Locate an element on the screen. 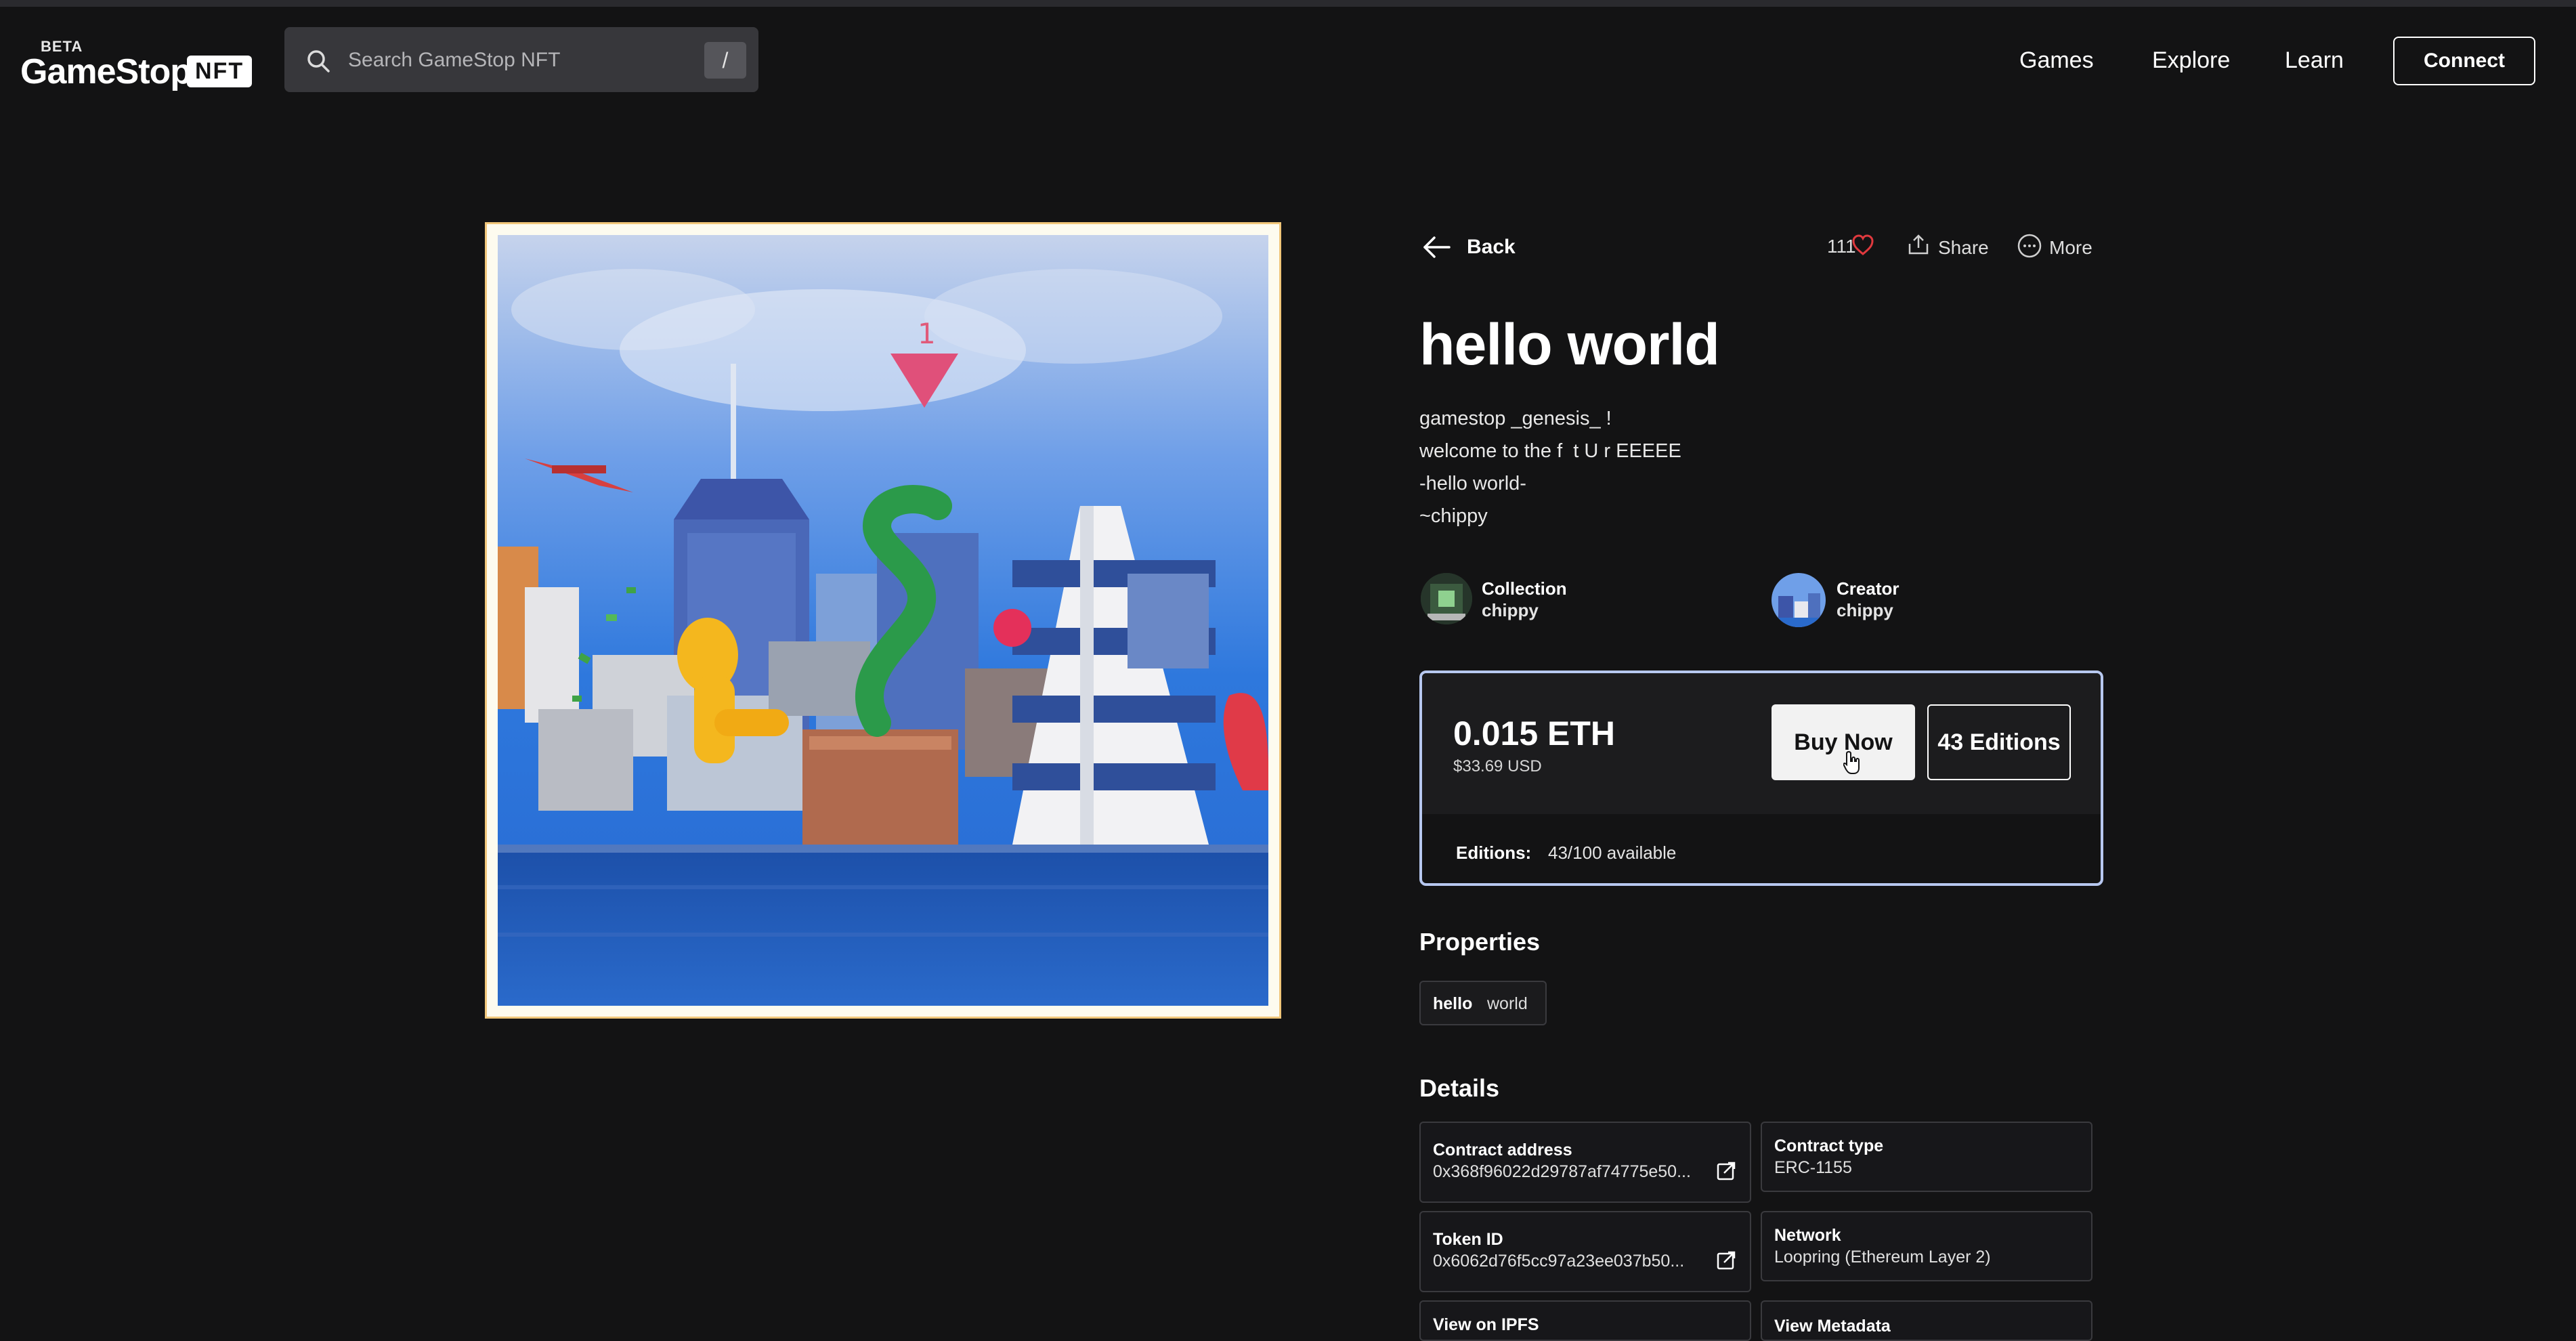  detail-value: Loopring (Ethereum Layer 2) is located at coordinates (1882, 1257).